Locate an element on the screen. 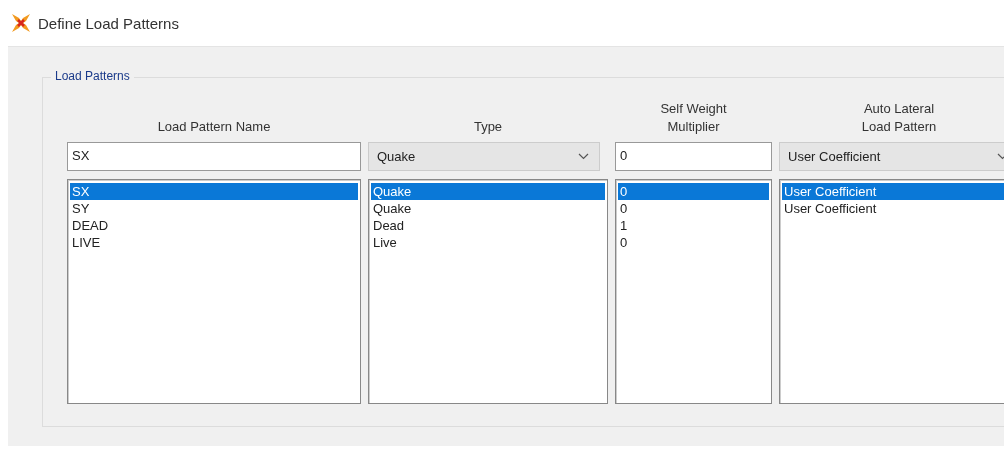 The height and width of the screenshot is (452, 1004). list-box: 0 0 1 0 is located at coordinates (693, 291).